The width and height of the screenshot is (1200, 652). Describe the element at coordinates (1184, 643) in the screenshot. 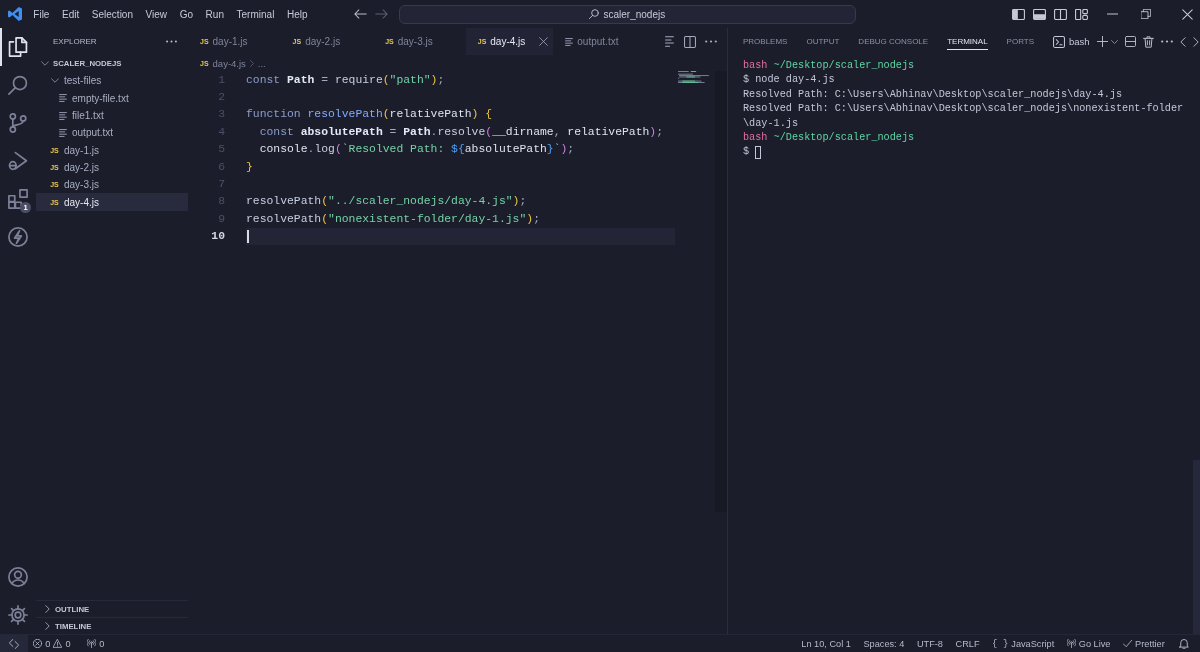

I see `bell-icon` at that location.